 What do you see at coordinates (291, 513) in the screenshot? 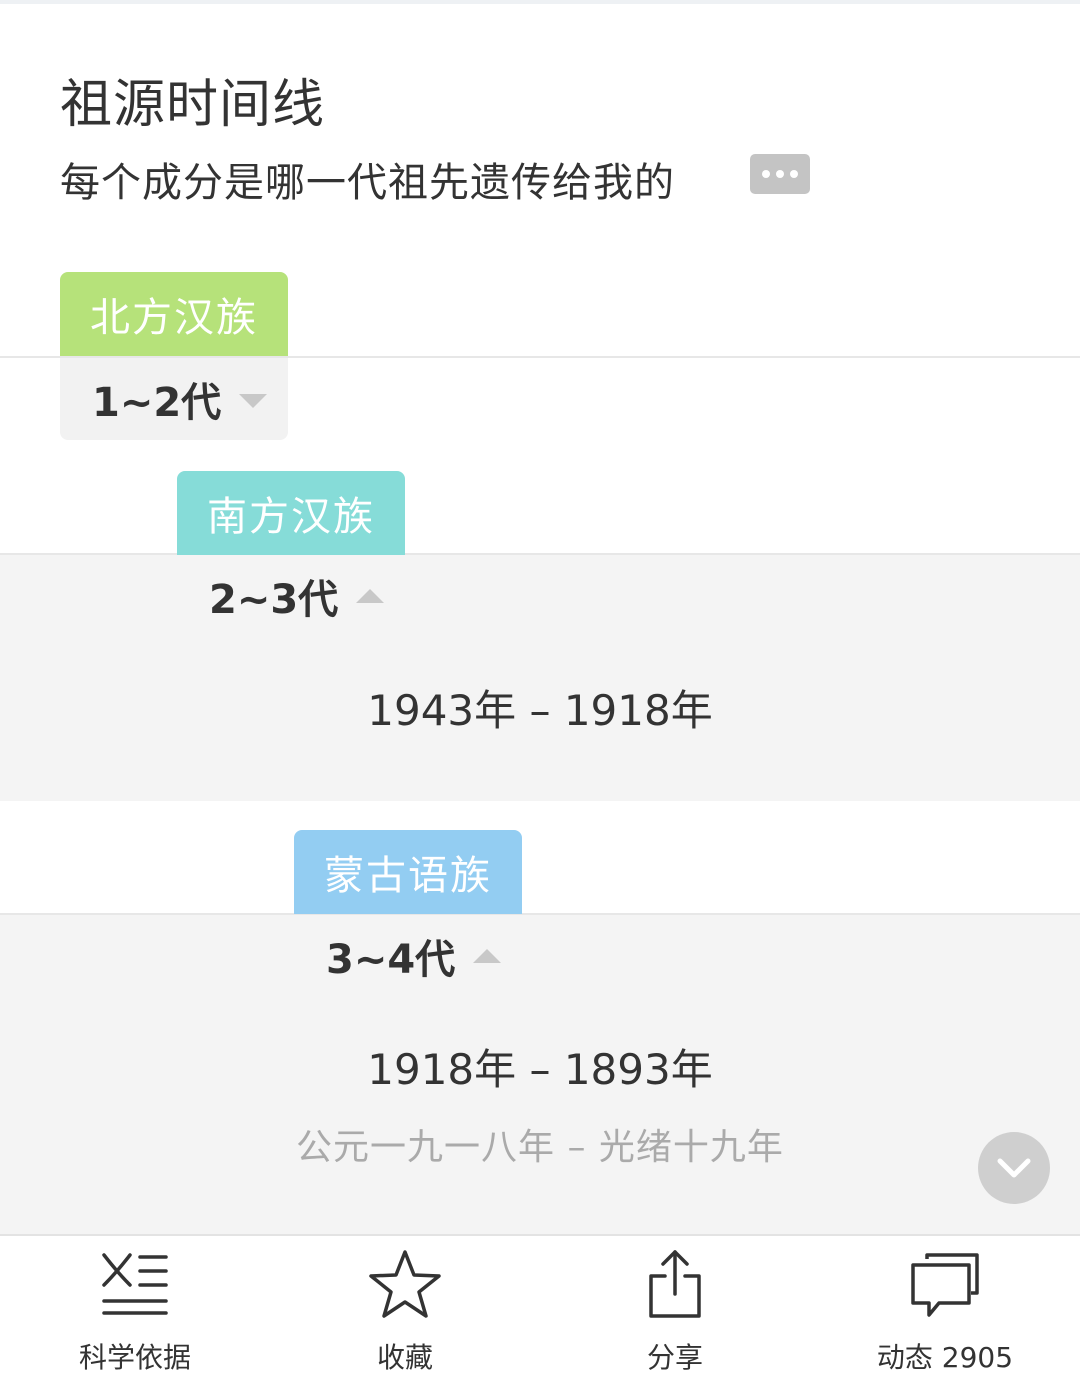
I see `ancestry-tag: 南方汉族` at bounding box center [291, 513].